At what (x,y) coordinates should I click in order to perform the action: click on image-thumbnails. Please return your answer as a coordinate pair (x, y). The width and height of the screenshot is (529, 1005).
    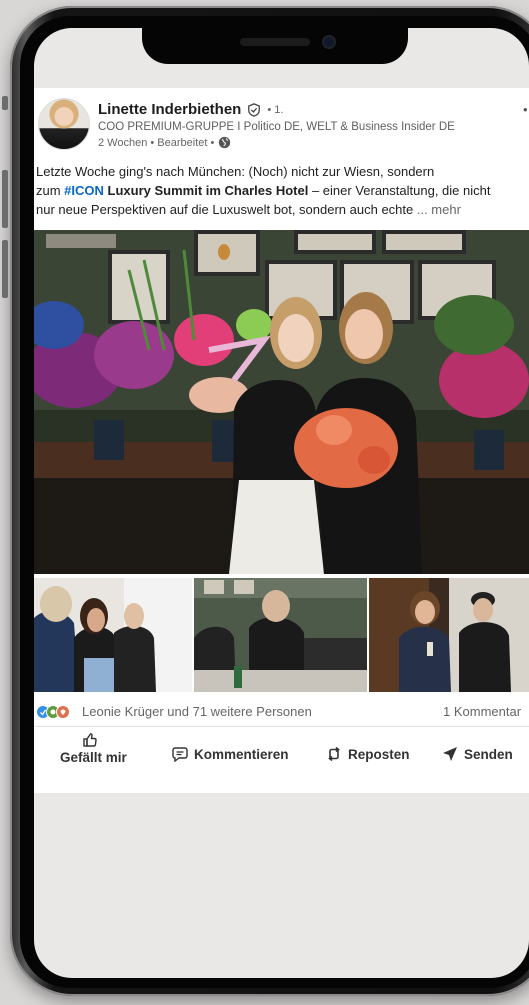
    Looking at the image, I should click on (281, 635).